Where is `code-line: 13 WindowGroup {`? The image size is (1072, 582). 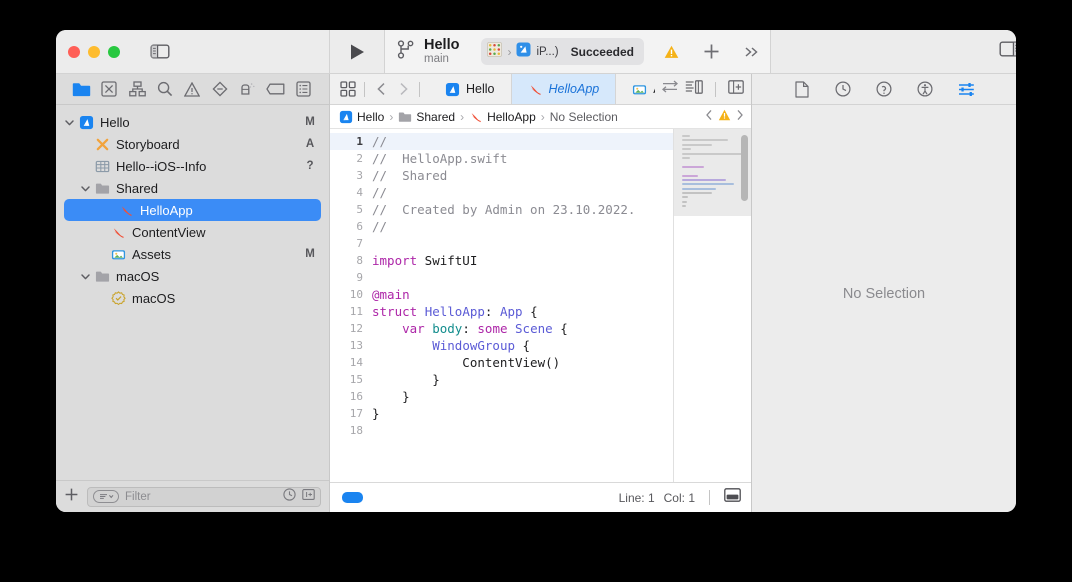
code-line: 13 WindowGroup { is located at coordinates (501, 345).